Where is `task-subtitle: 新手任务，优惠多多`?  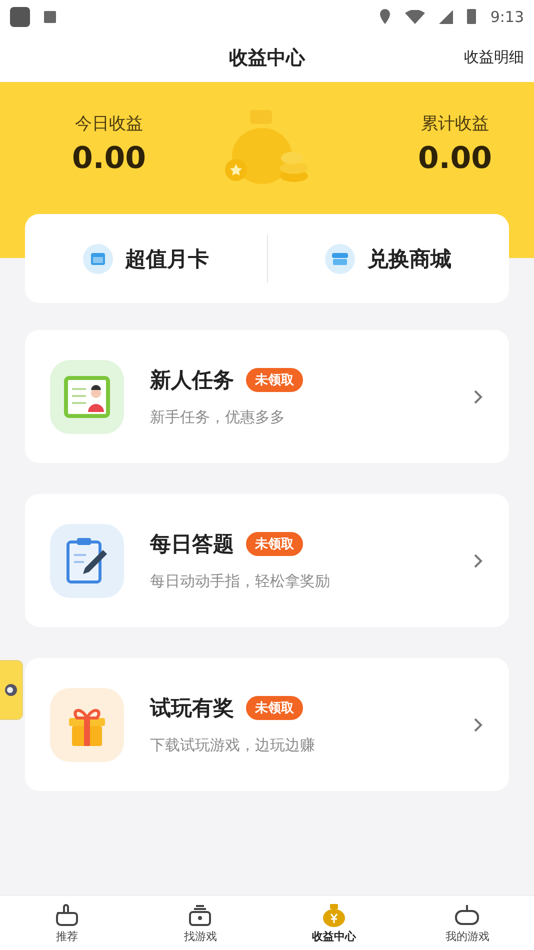 task-subtitle: 新手任务，优惠多多 is located at coordinates (218, 417).